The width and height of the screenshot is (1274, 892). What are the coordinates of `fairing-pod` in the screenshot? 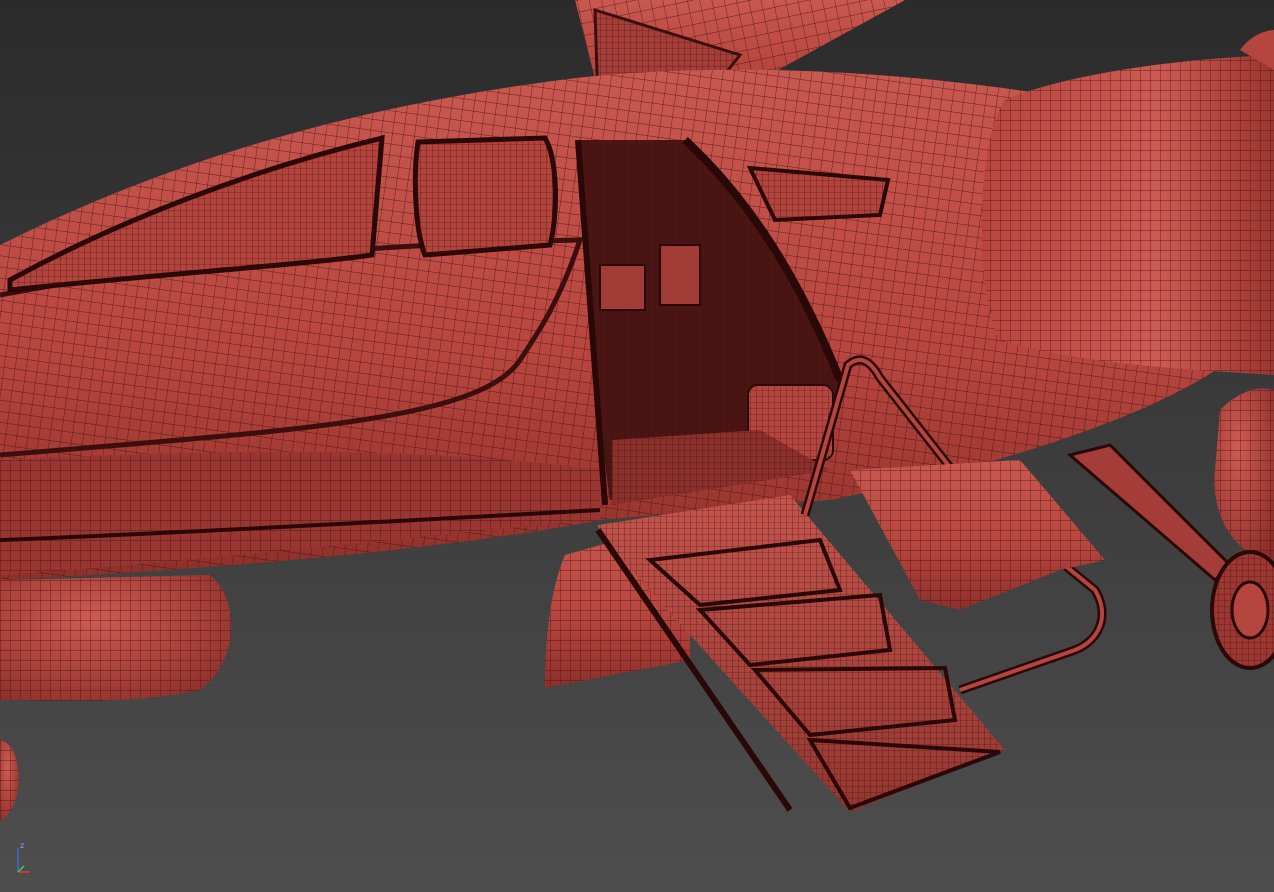 It's located at (116, 697).